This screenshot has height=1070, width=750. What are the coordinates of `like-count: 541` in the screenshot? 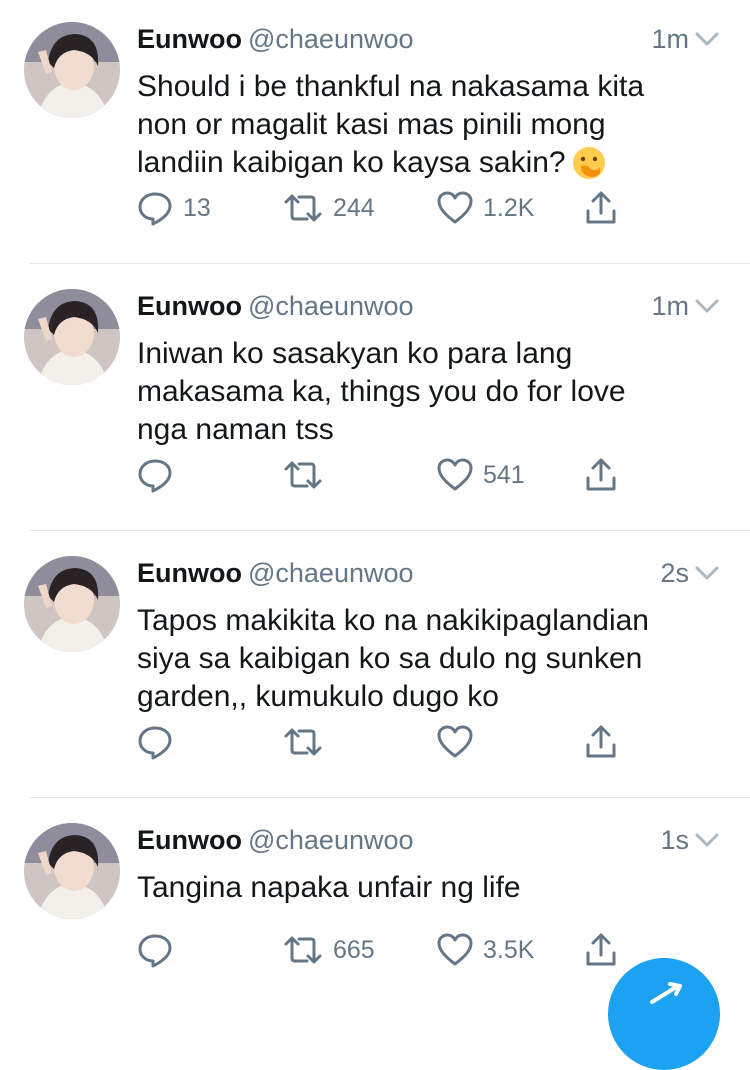 It's located at (504, 474).